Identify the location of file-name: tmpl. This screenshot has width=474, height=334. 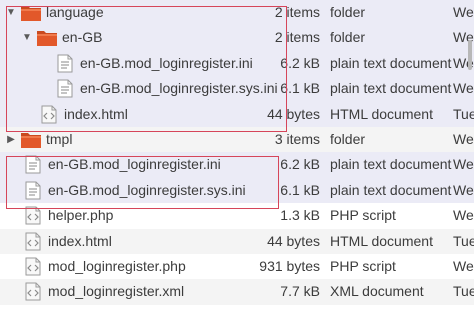
(59, 138).